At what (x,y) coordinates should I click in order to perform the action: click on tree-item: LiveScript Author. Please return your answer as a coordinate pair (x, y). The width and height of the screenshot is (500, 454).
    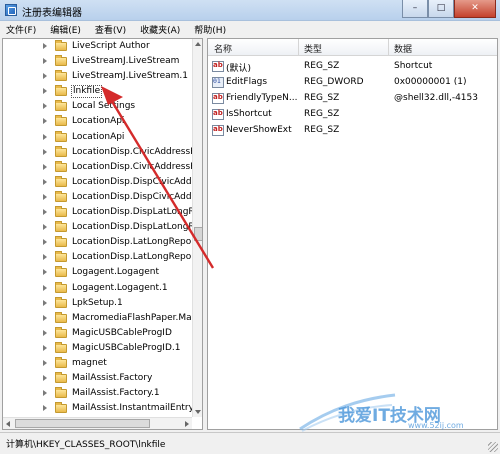
    Looking at the image, I should click on (97, 46).